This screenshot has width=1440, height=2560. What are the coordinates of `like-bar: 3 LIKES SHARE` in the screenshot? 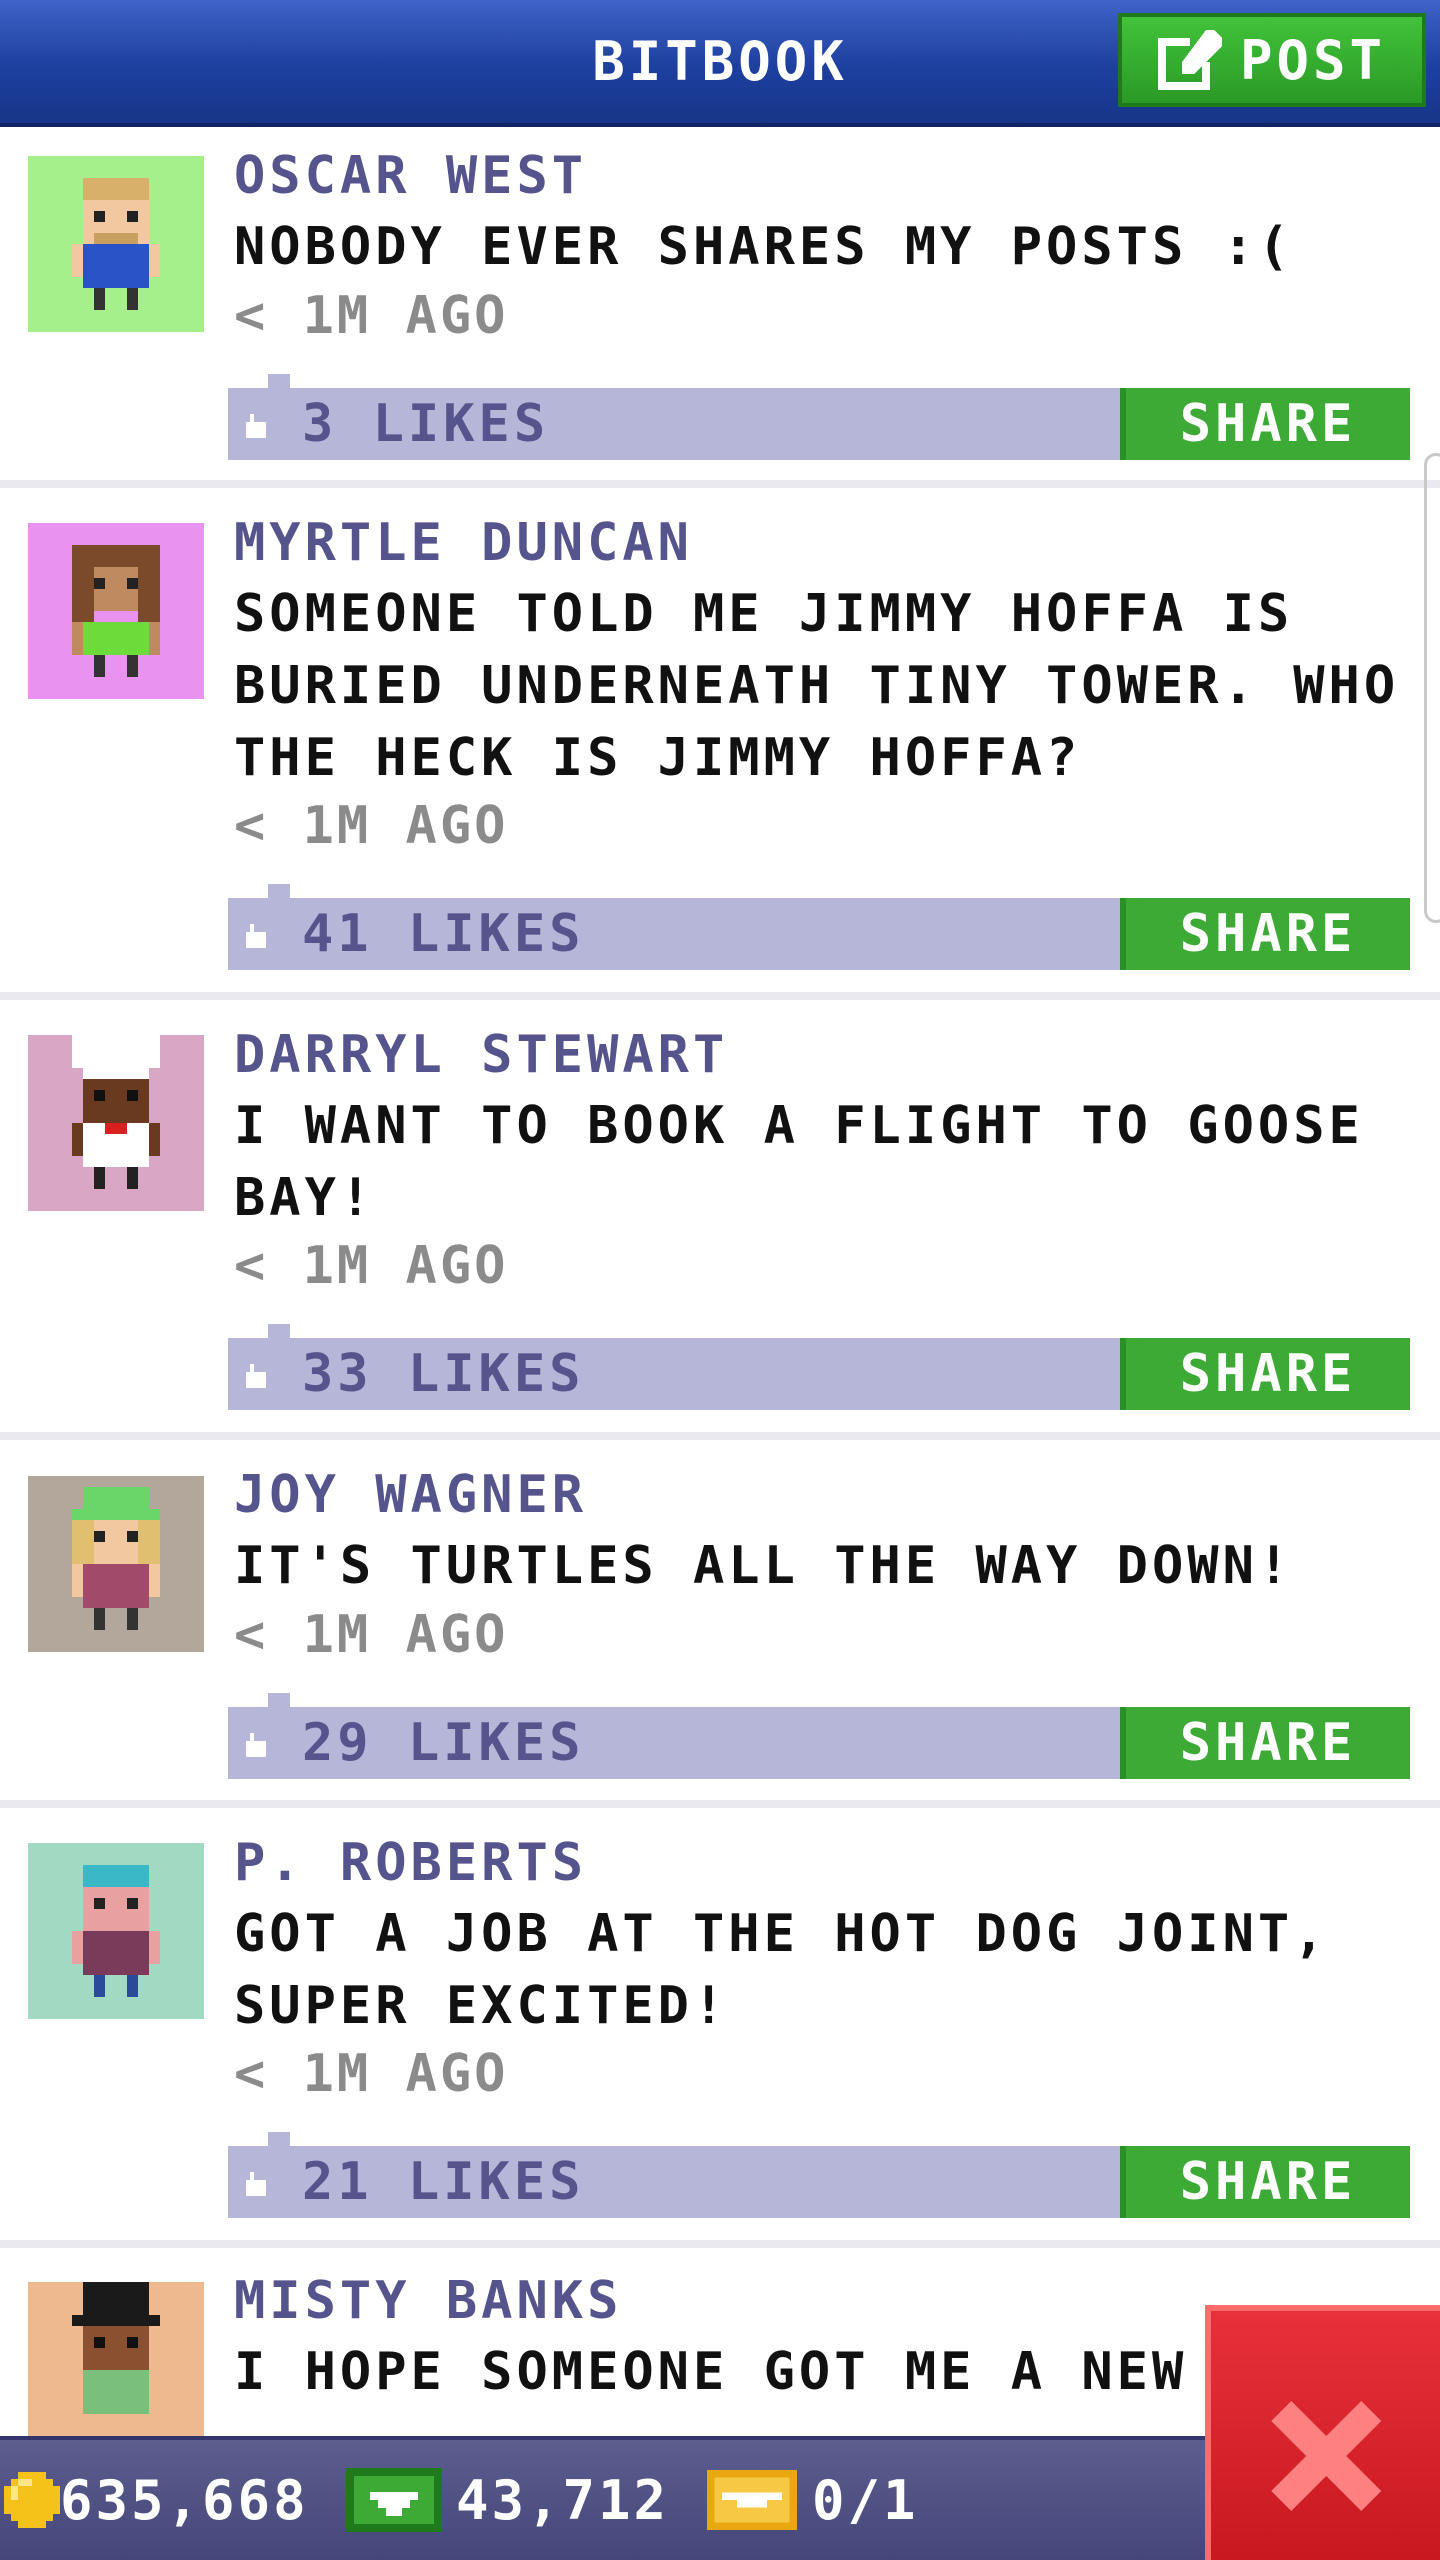 It's located at (819, 417).